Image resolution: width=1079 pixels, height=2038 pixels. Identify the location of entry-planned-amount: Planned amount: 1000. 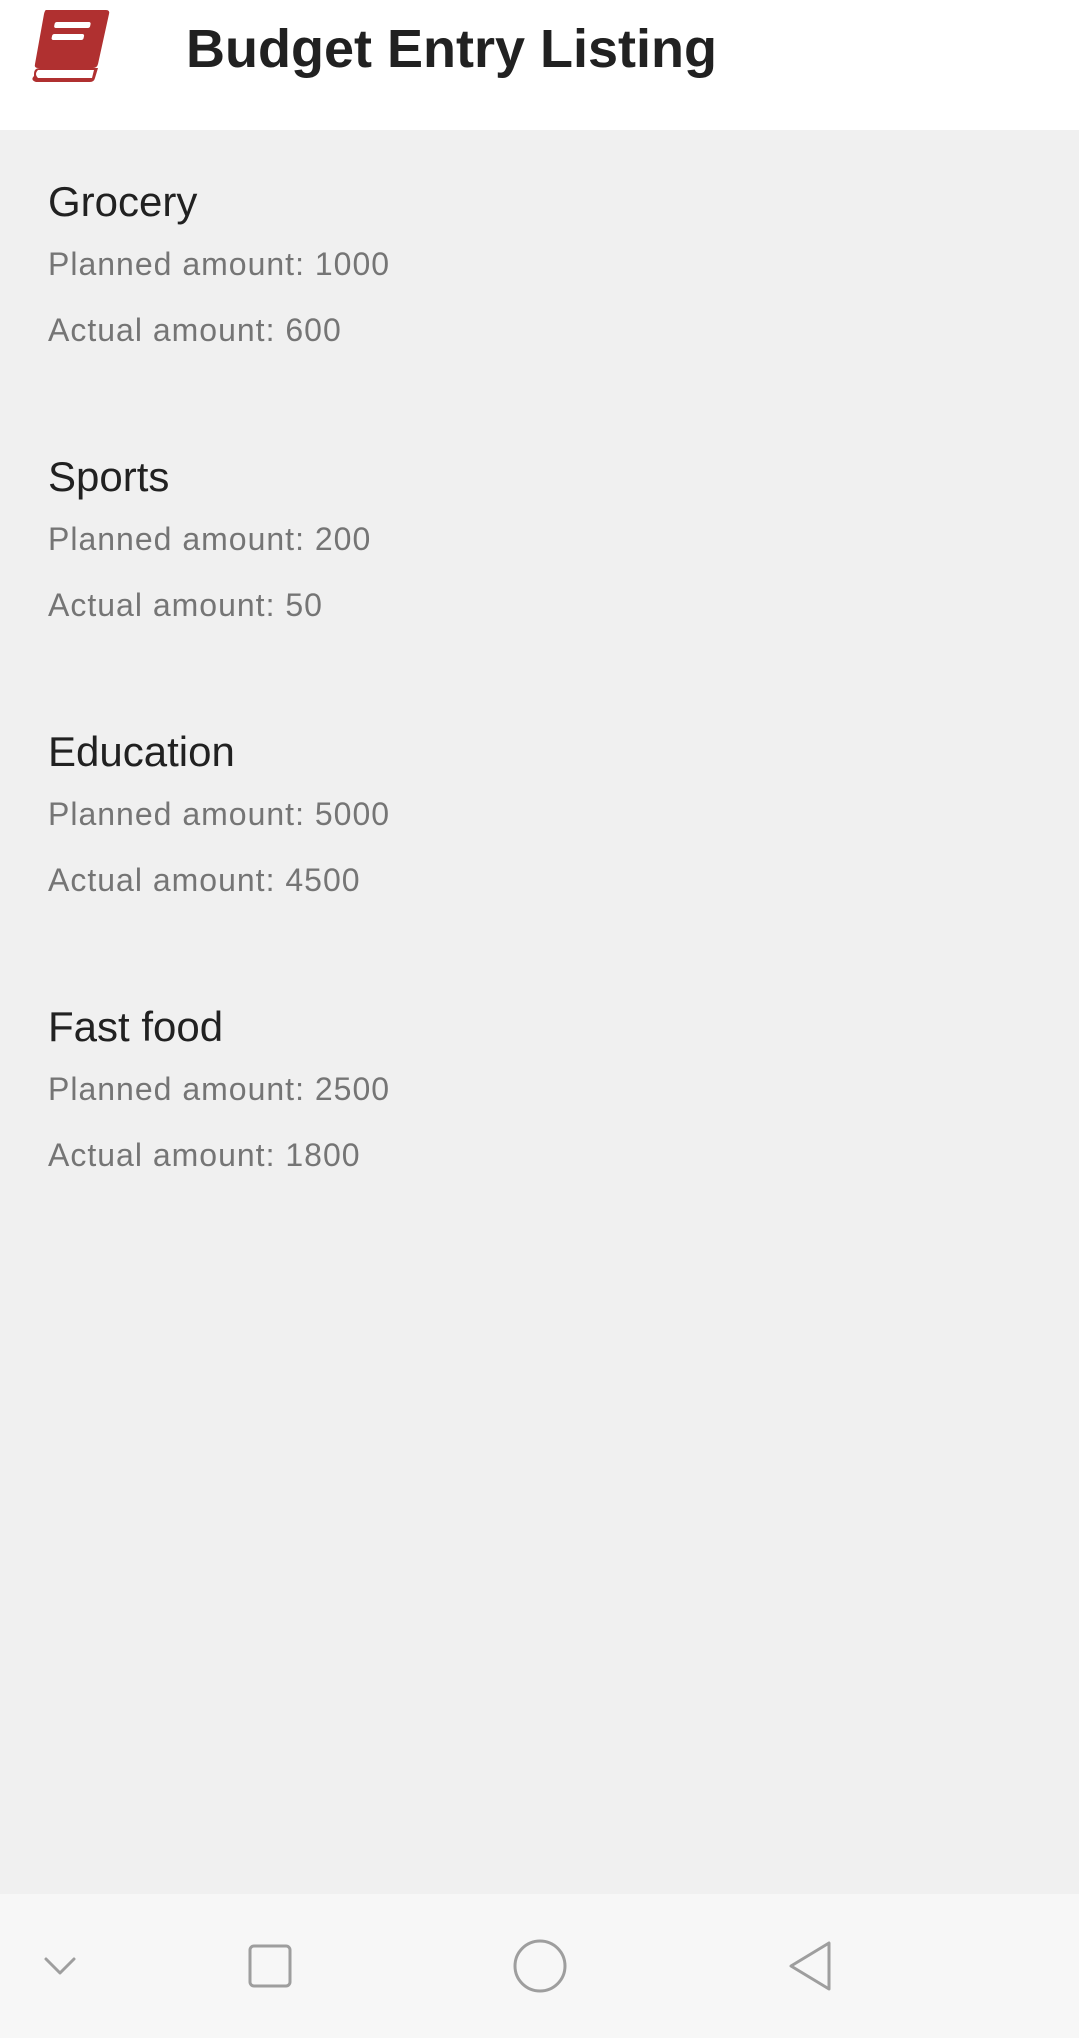
(219, 264).